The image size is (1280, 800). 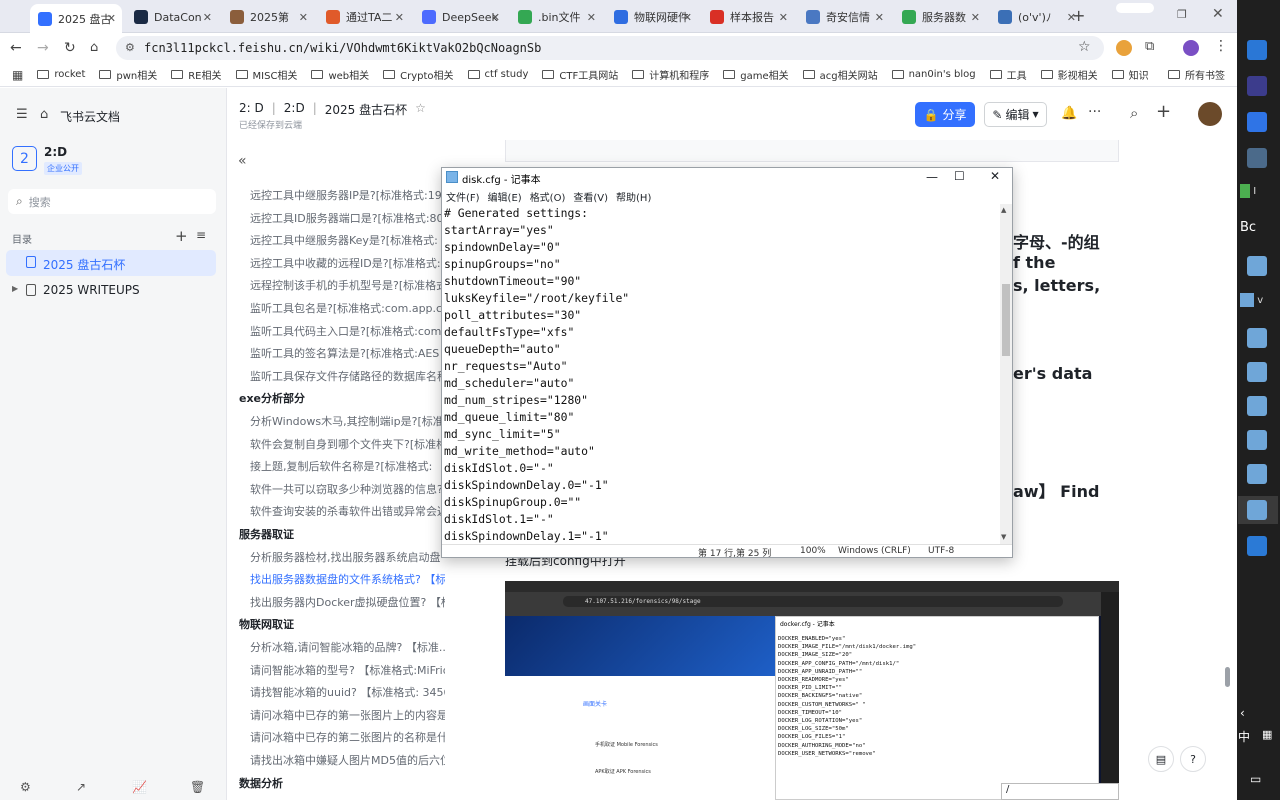 What do you see at coordinates (1267, 734) in the screenshot?
I see `grid-icon: ▦` at bounding box center [1267, 734].